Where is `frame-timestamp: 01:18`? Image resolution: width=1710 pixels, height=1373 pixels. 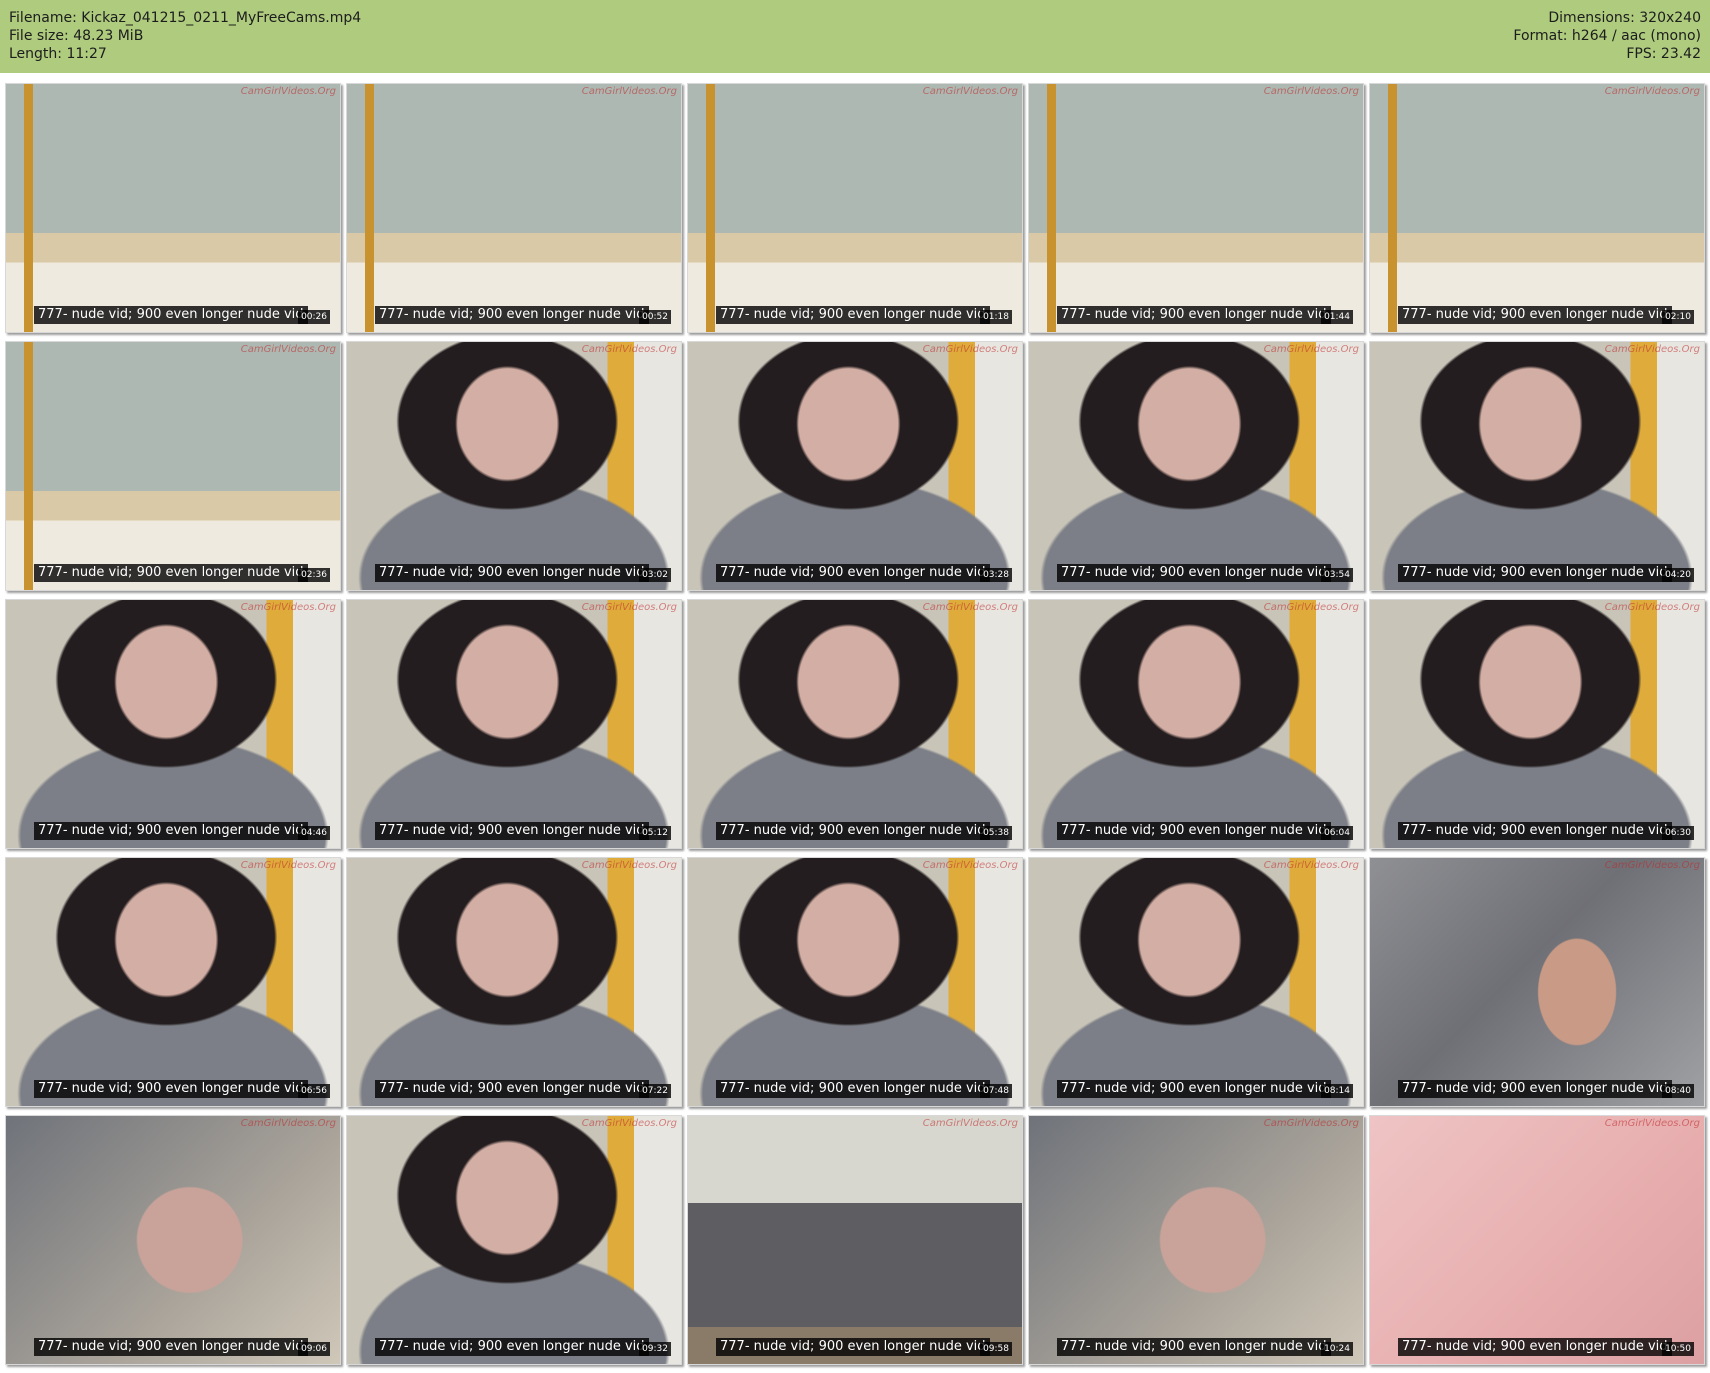
frame-timestamp: 01:18 is located at coordinates (996, 317).